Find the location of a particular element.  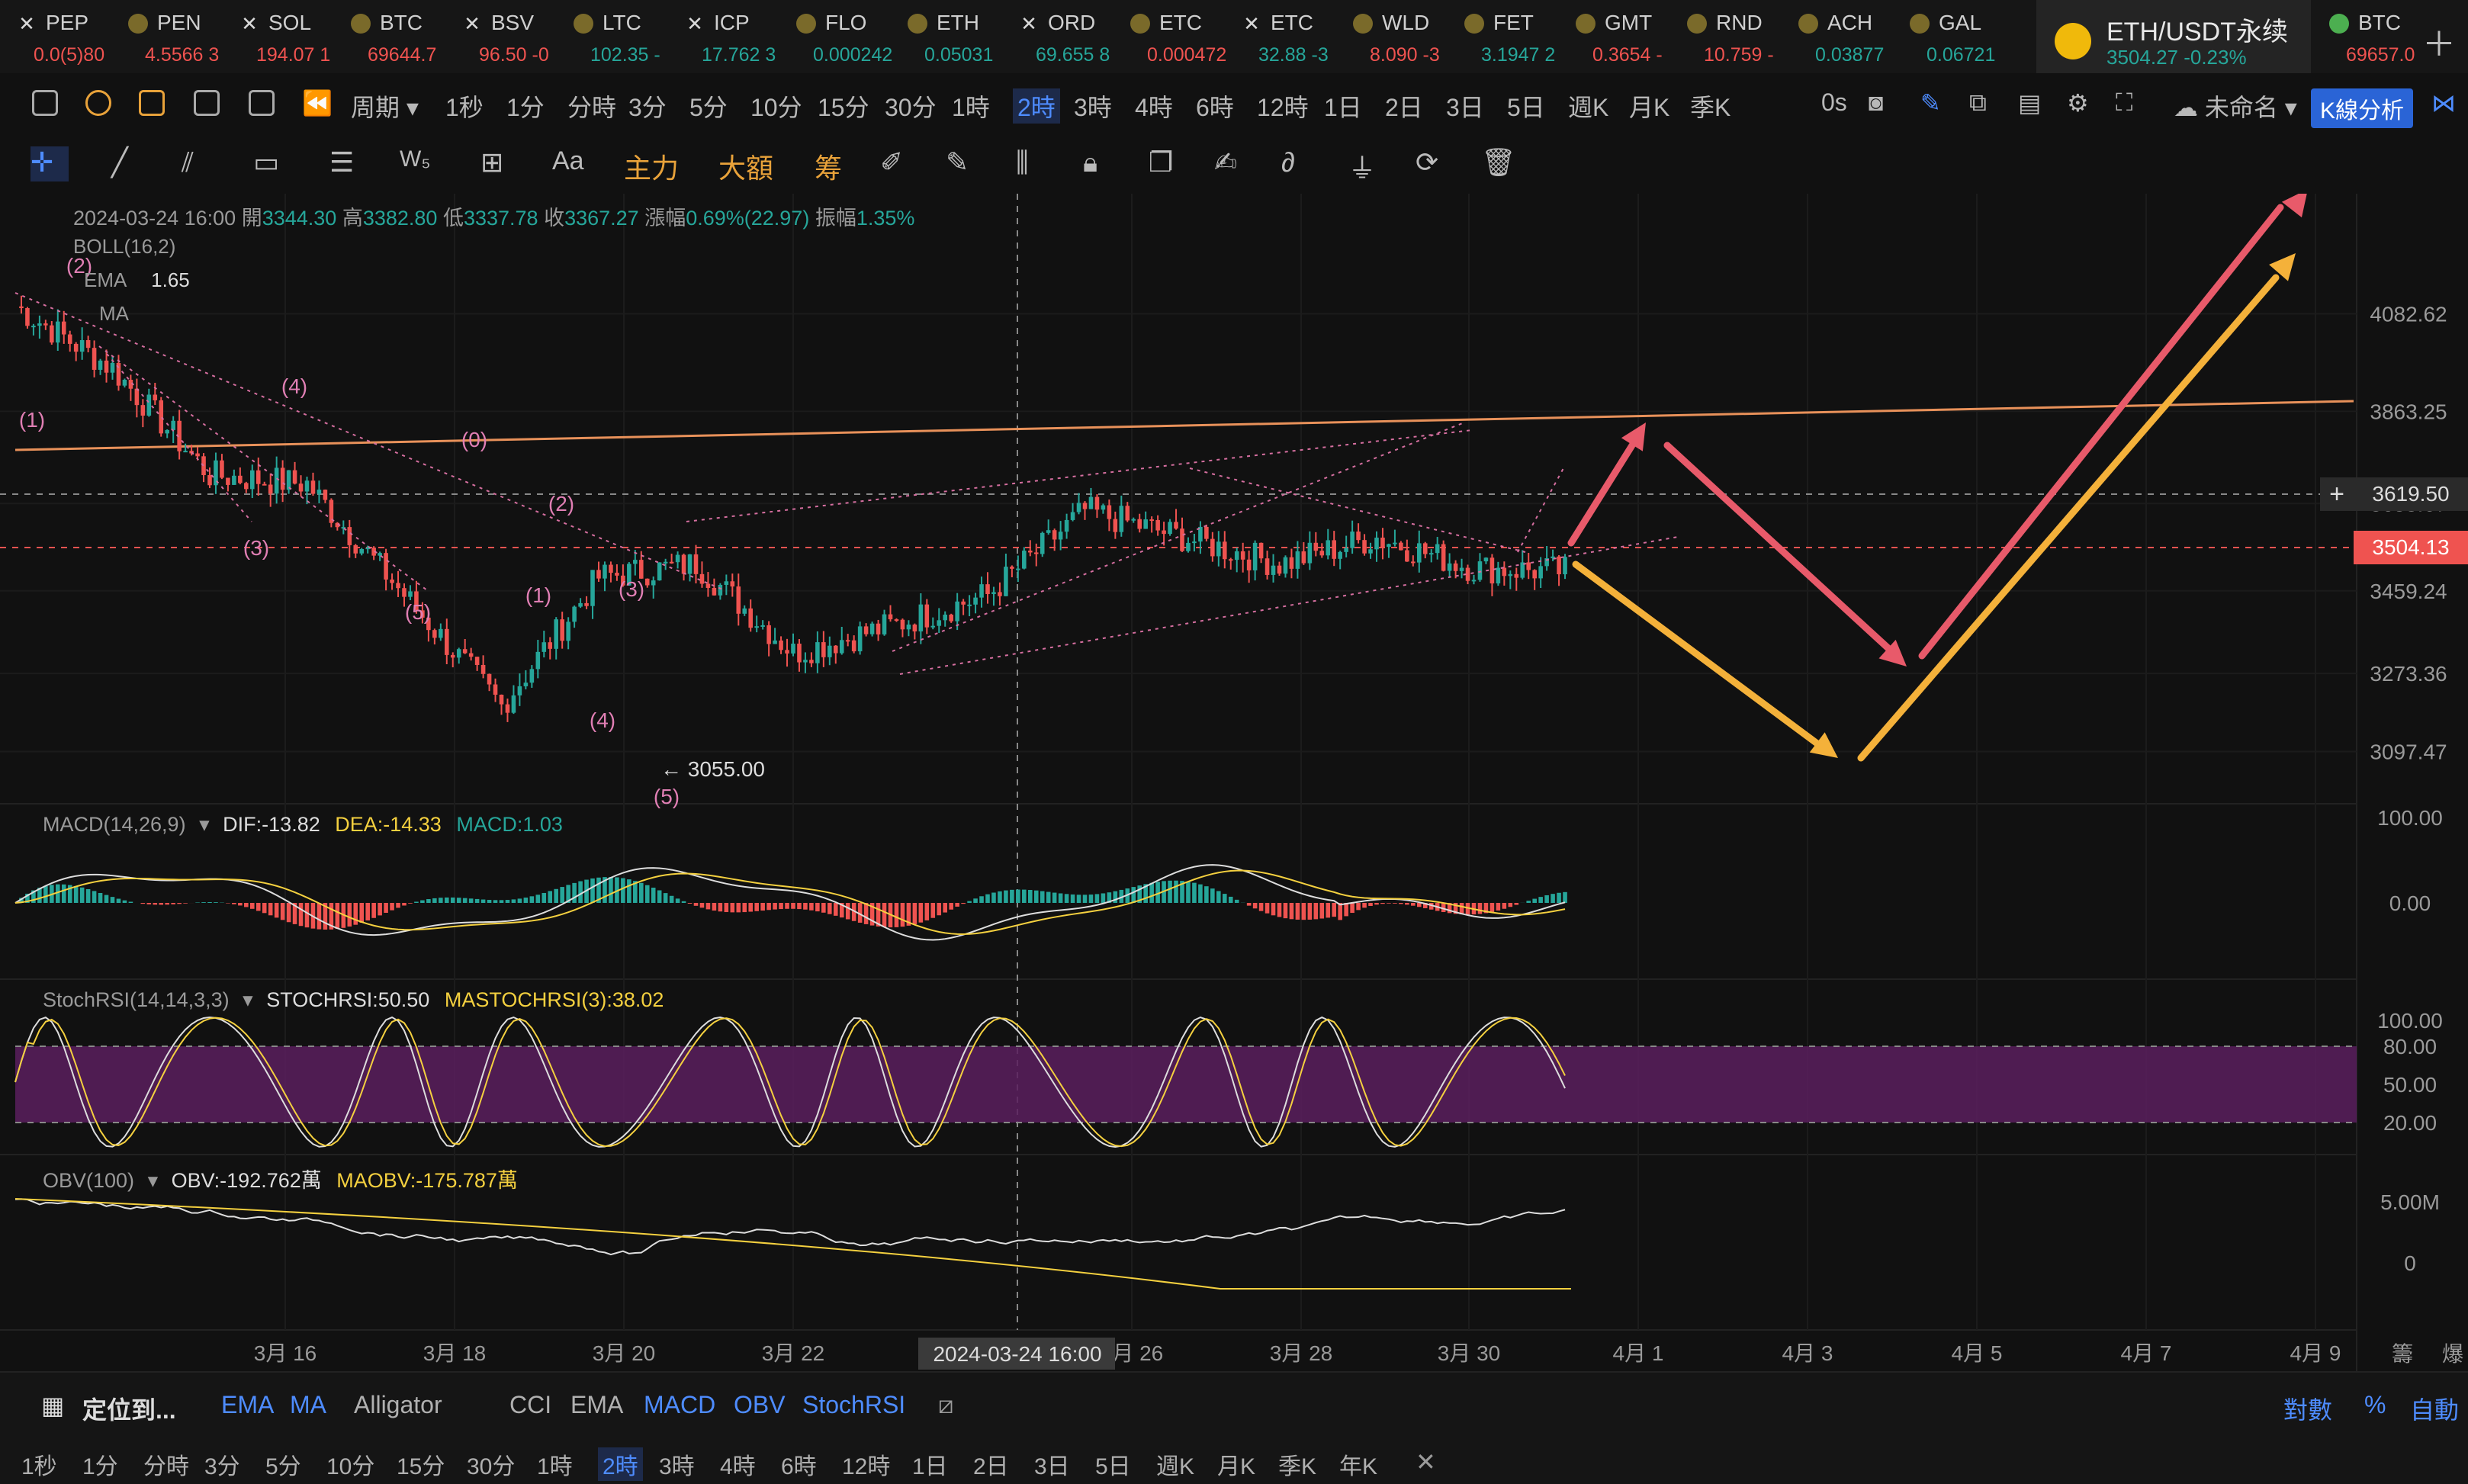

bottom-interval-6時: 6時 is located at coordinates (799, 1464).